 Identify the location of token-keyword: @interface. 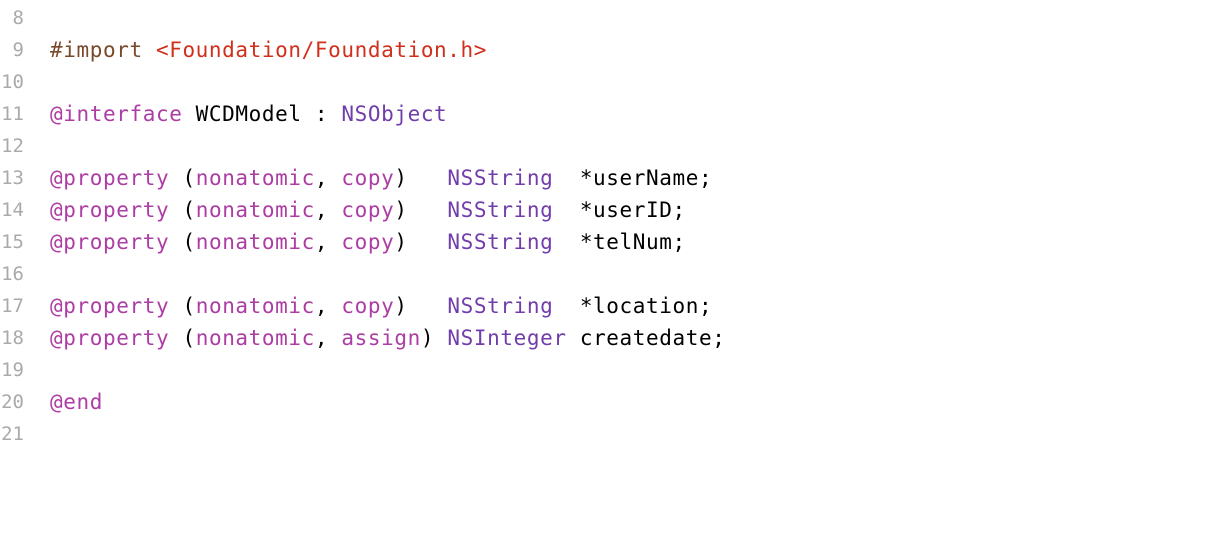
(116, 114).